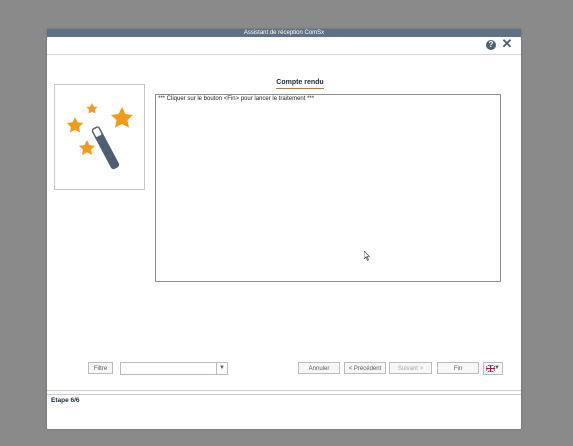  I want to click on mouse-cursor-icon, so click(367, 256).